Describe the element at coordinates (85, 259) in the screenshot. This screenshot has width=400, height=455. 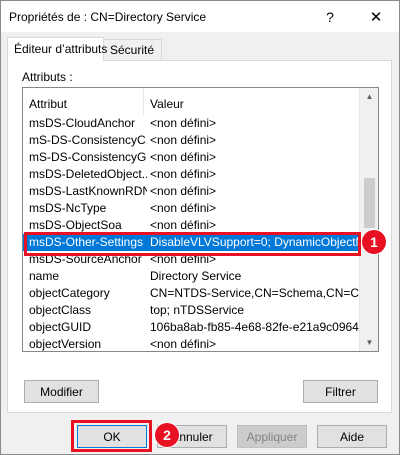
I see `attribute-name-cell: msDS-SourceAnchor` at that location.